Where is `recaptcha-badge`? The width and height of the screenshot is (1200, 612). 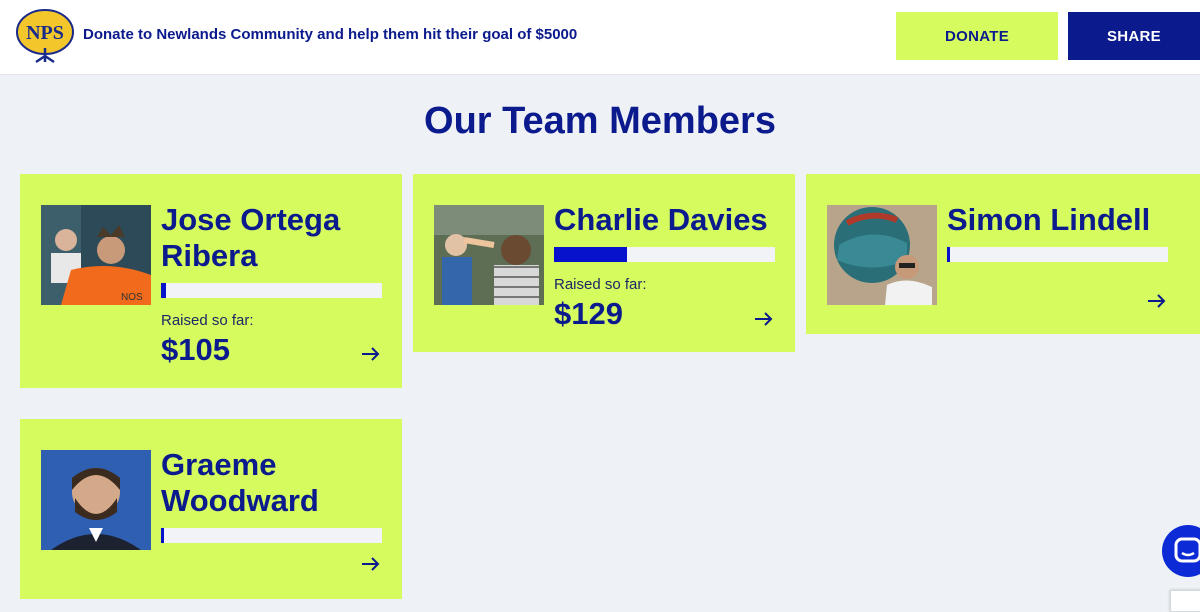
recaptcha-badge is located at coordinates (1185, 601).